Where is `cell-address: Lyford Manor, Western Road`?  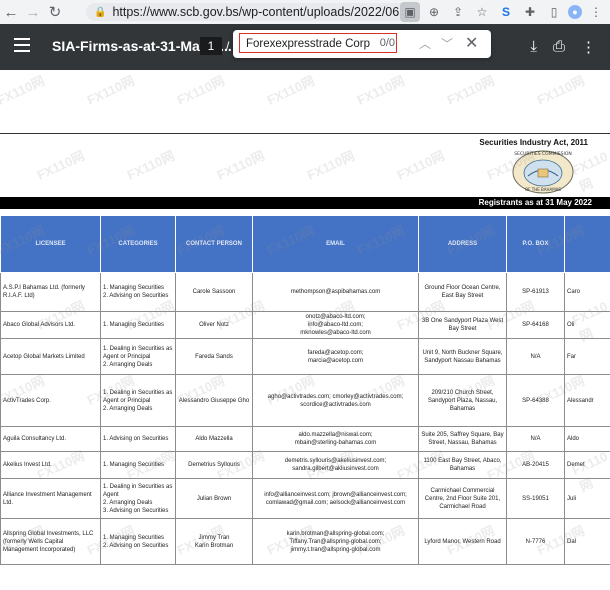
cell-address: Lyford Manor, Western Road is located at coordinates (463, 542).